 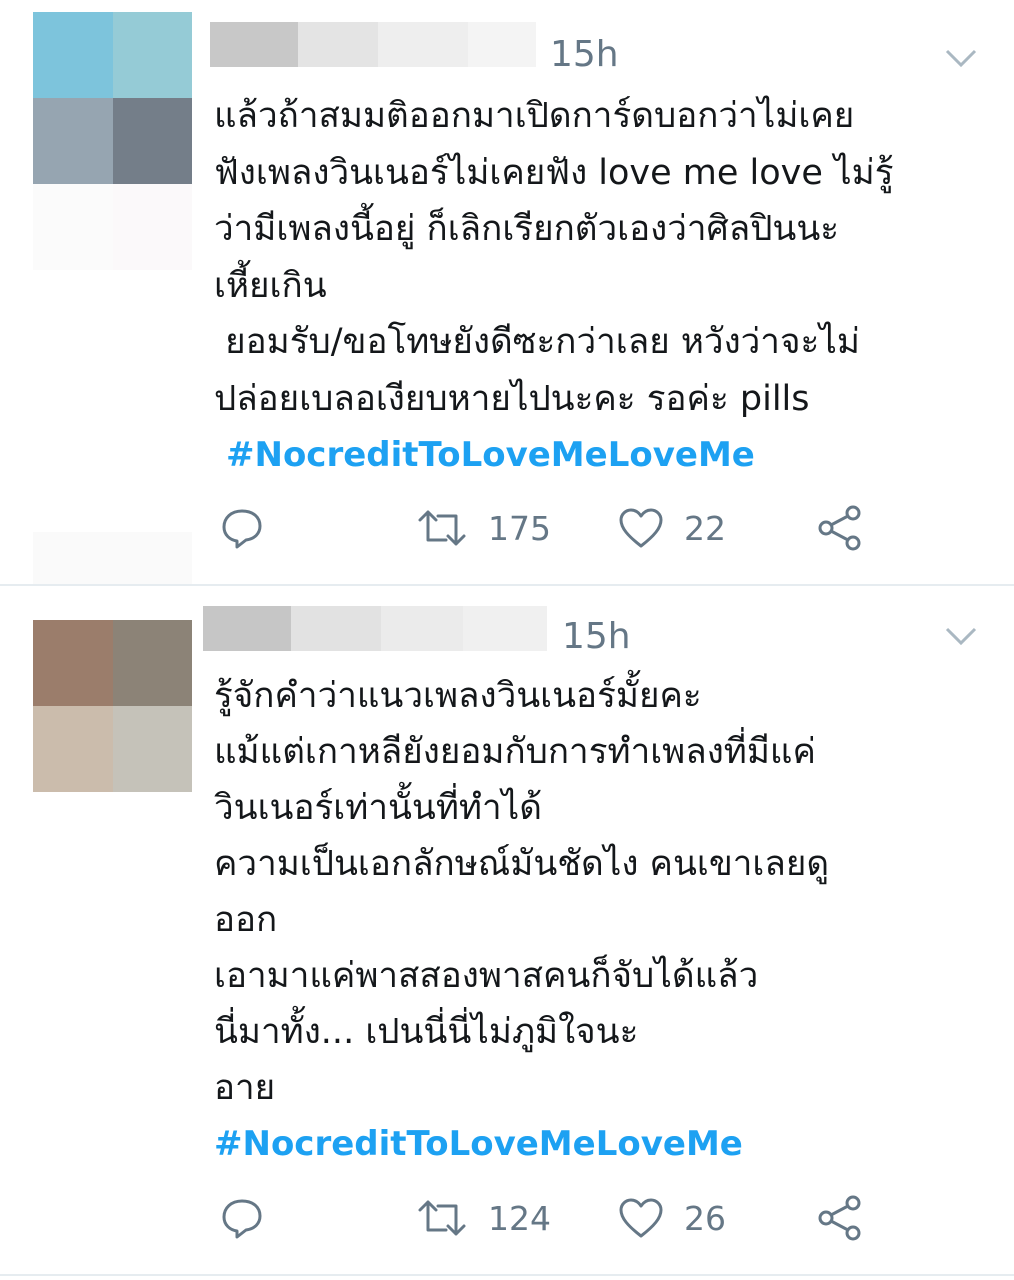 I want to click on tweet-text-line: ยอมรับ/ขอโทษยังดีซะกว่าเลย หวังว่าจะไม่, so click(x=537, y=342).